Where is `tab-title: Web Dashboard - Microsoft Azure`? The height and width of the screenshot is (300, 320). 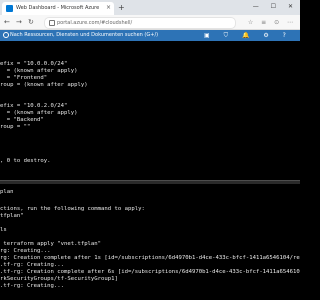 tab-title: Web Dashboard - Microsoft Azure is located at coordinates (58, 8).